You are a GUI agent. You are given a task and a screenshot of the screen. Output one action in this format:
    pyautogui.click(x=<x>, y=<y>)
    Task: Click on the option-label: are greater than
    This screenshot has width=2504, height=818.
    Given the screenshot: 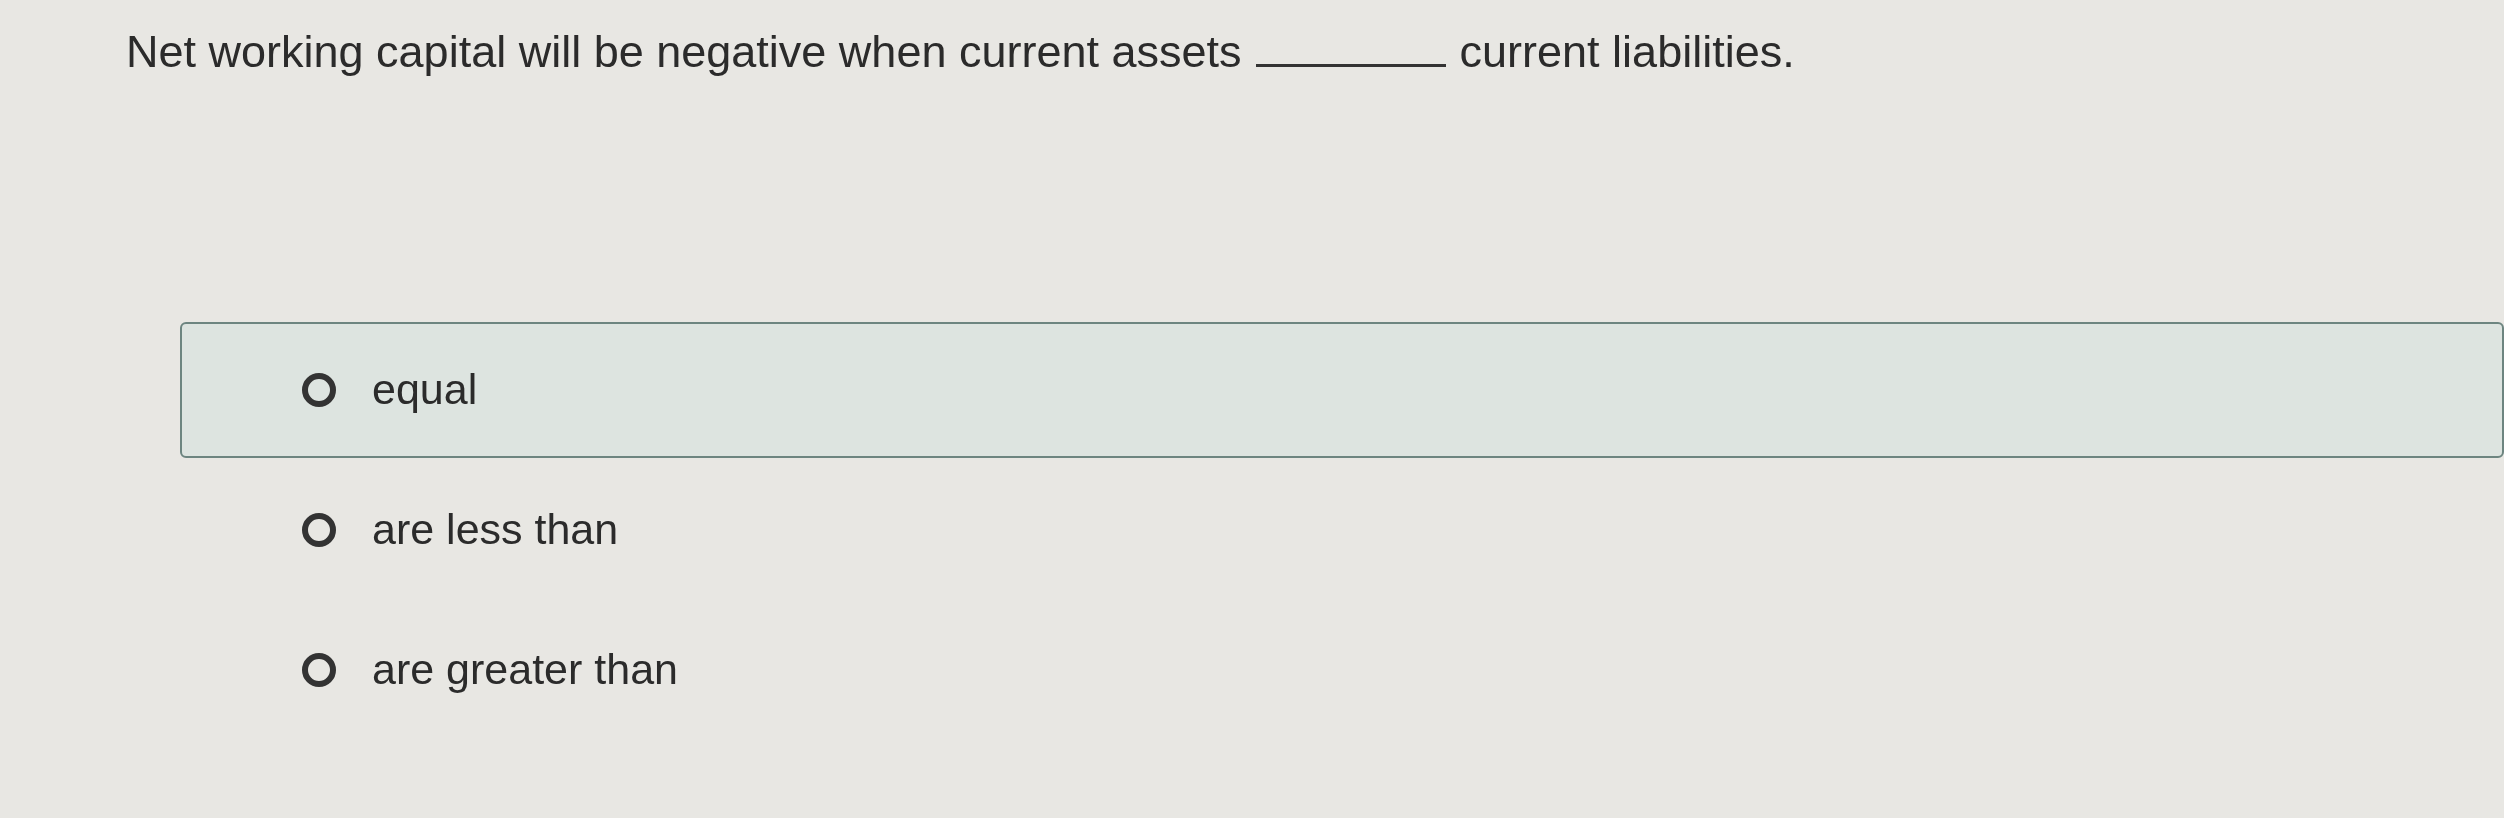 What is the action you would take?
    pyautogui.click(x=525, y=669)
    